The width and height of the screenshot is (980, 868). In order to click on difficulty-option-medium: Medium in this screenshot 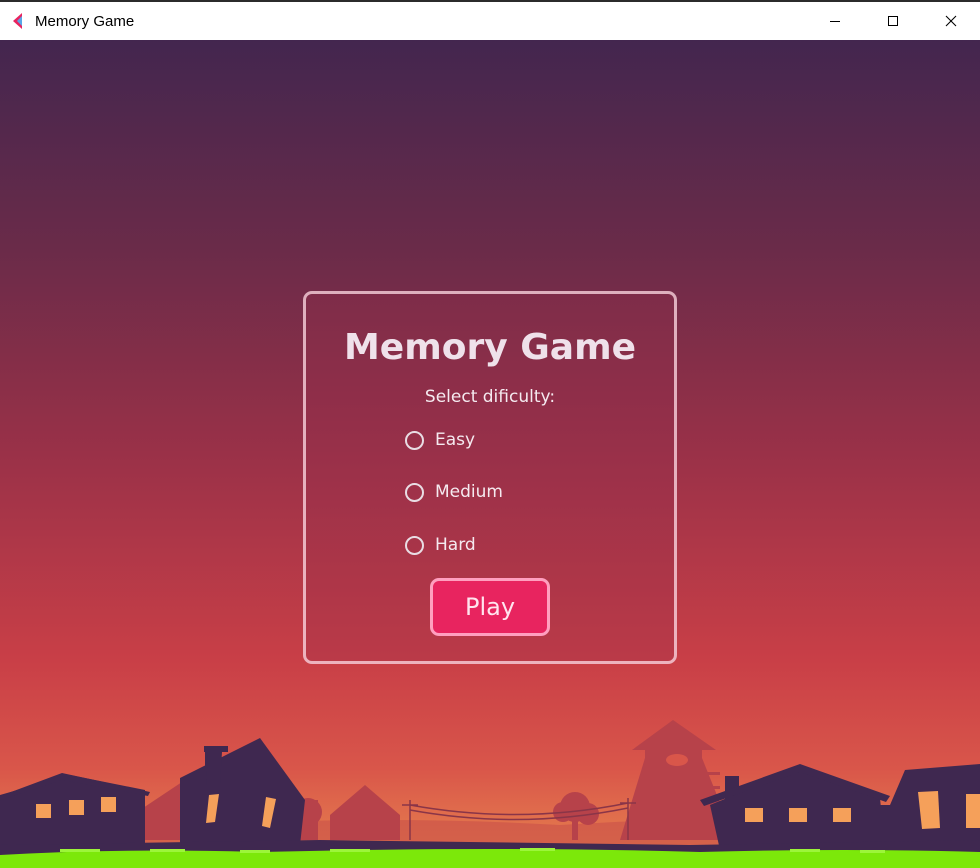, I will do `click(454, 492)`.